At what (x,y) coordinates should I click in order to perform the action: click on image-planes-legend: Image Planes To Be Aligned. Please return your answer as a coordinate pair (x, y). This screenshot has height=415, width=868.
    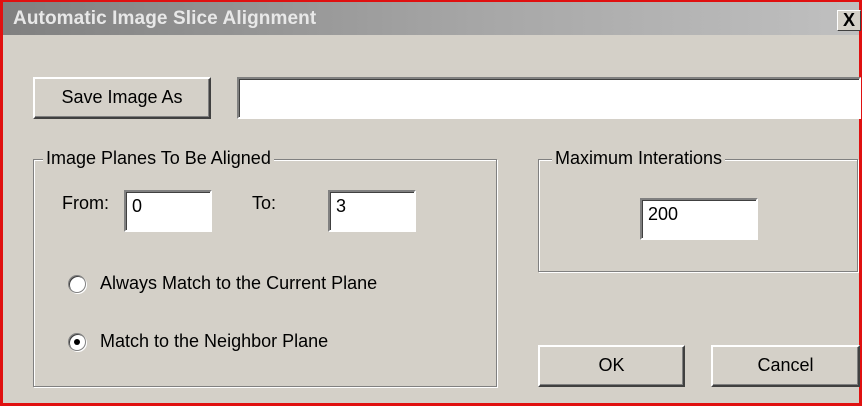
    Looking at the image, I should click on (158, 158).